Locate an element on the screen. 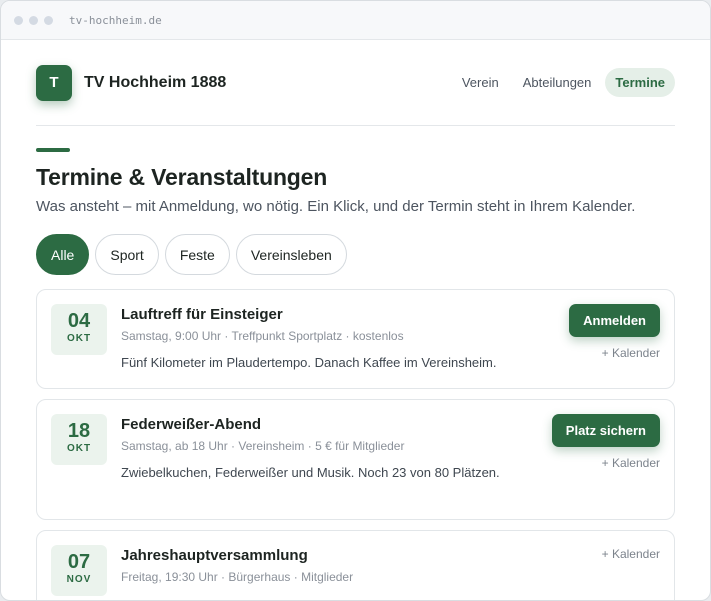 This screenshot has width=711, height=601. event-date: 07 NOV is located at coordinates (79, 570).